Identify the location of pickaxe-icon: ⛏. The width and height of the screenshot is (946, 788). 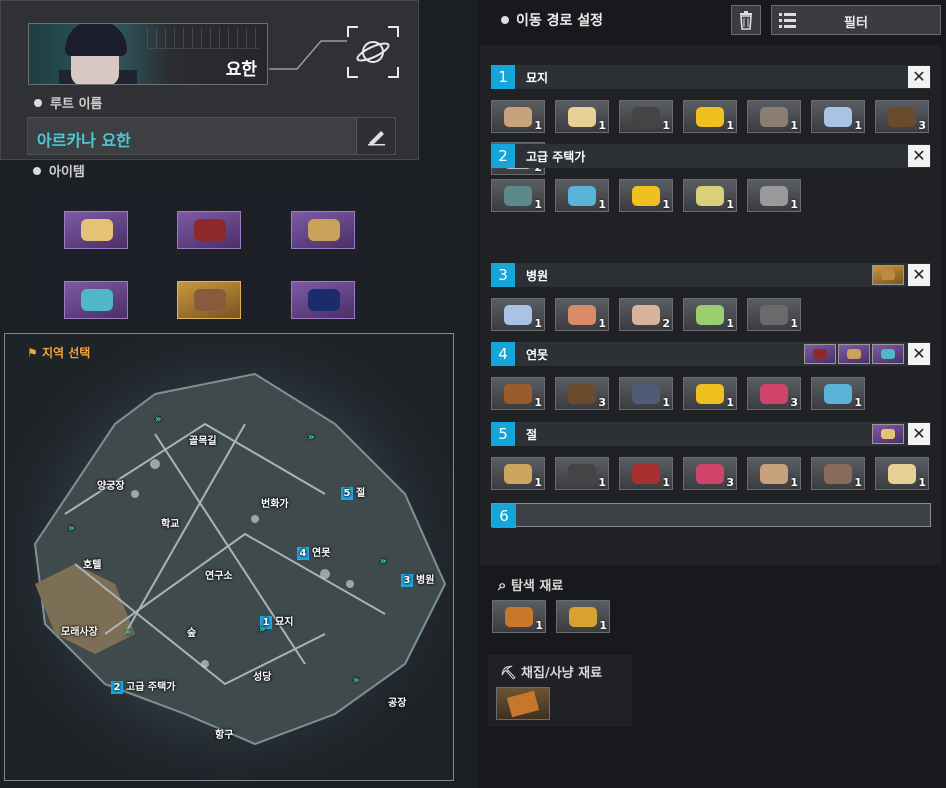
(508, 673).